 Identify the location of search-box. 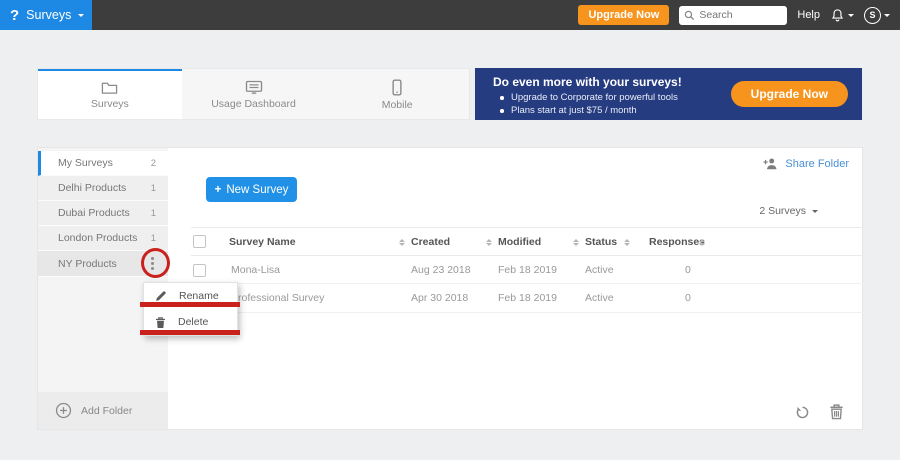
(733, 15).